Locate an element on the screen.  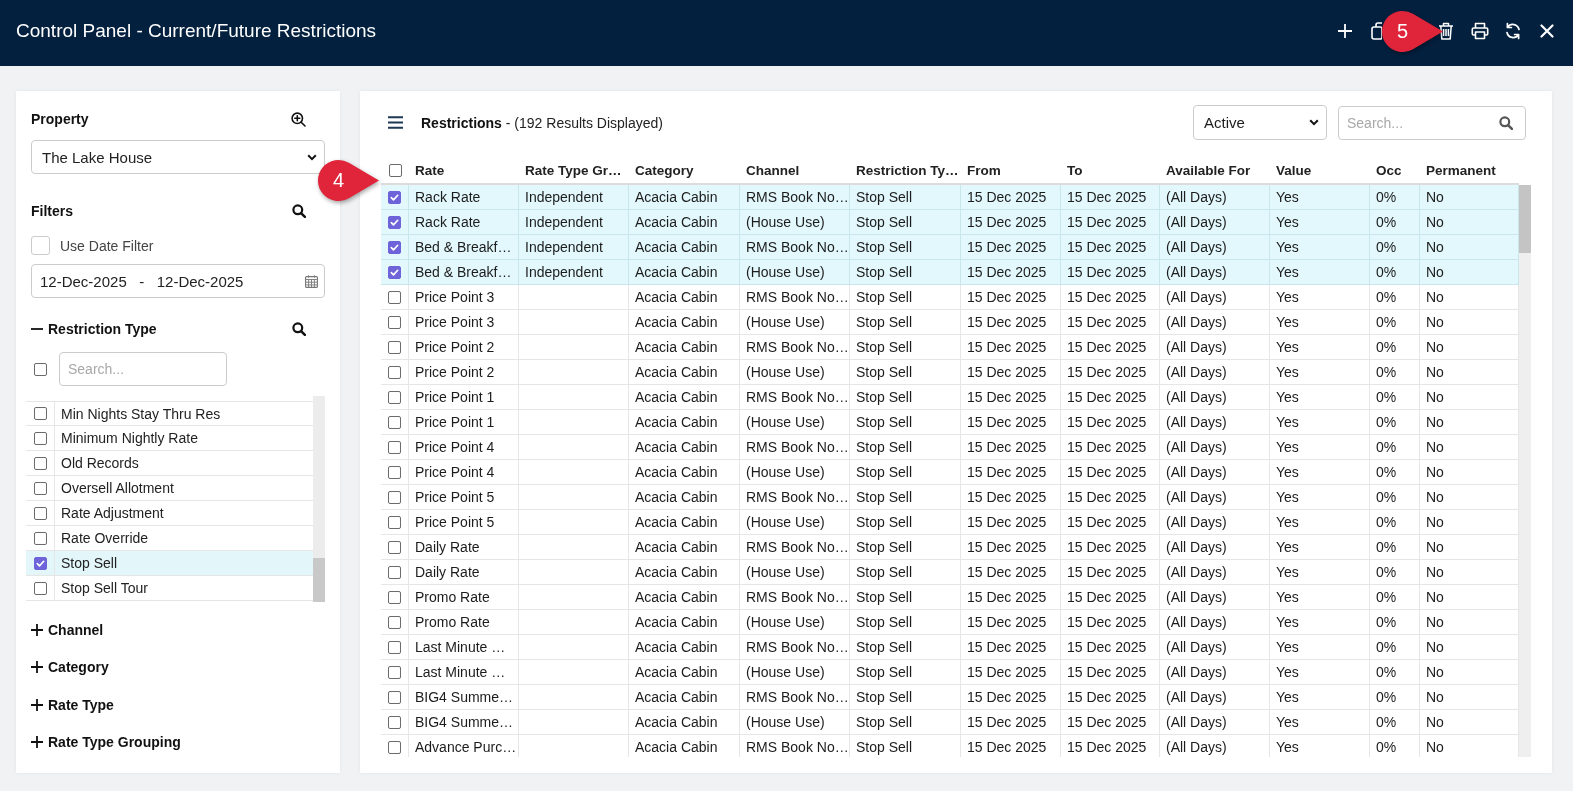
zoom-in-icon is located at coordinates (298, 119).